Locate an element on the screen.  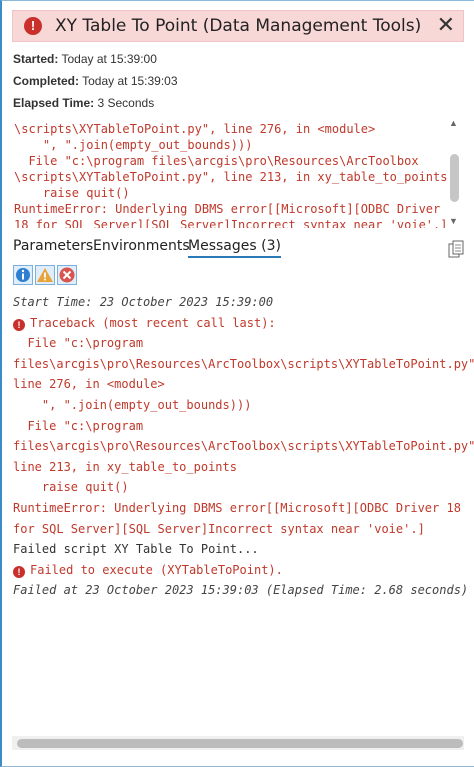
info-filter-icon is located at coordinates (23, 275).